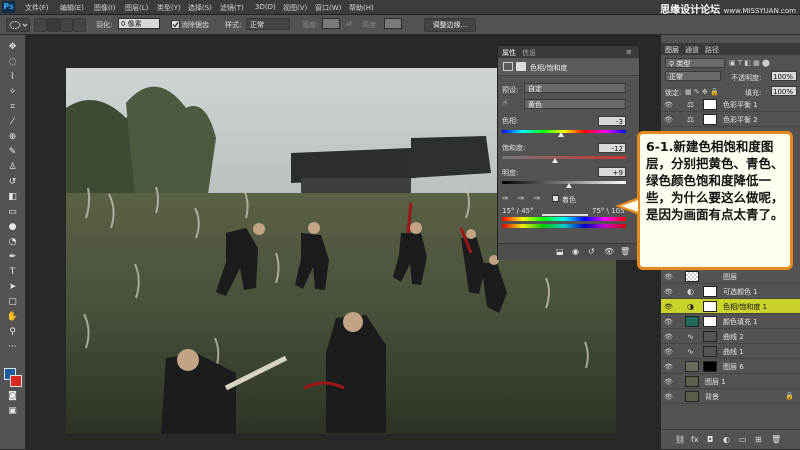  Describe the element at coordinates (53, 25) in the screenshot. I see `add-to-selection-button` at that location.